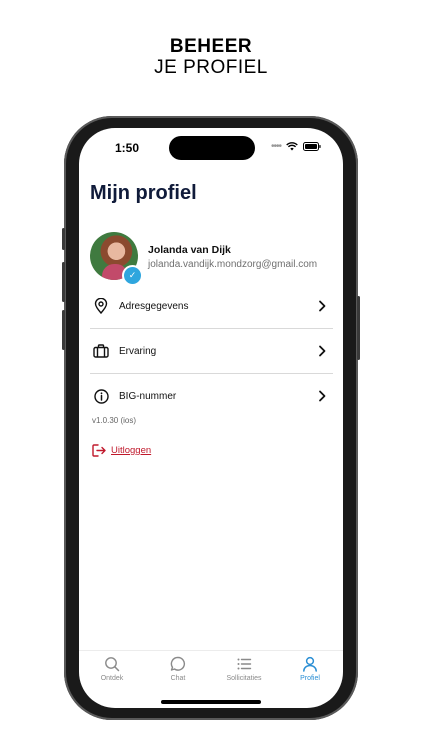 Image resolution: width=422 pixels, height=750 pixels. What do you see at coordinates (292, 146) in the screenshot?
I see `wifi-icon` at bounding box center [292, 146].